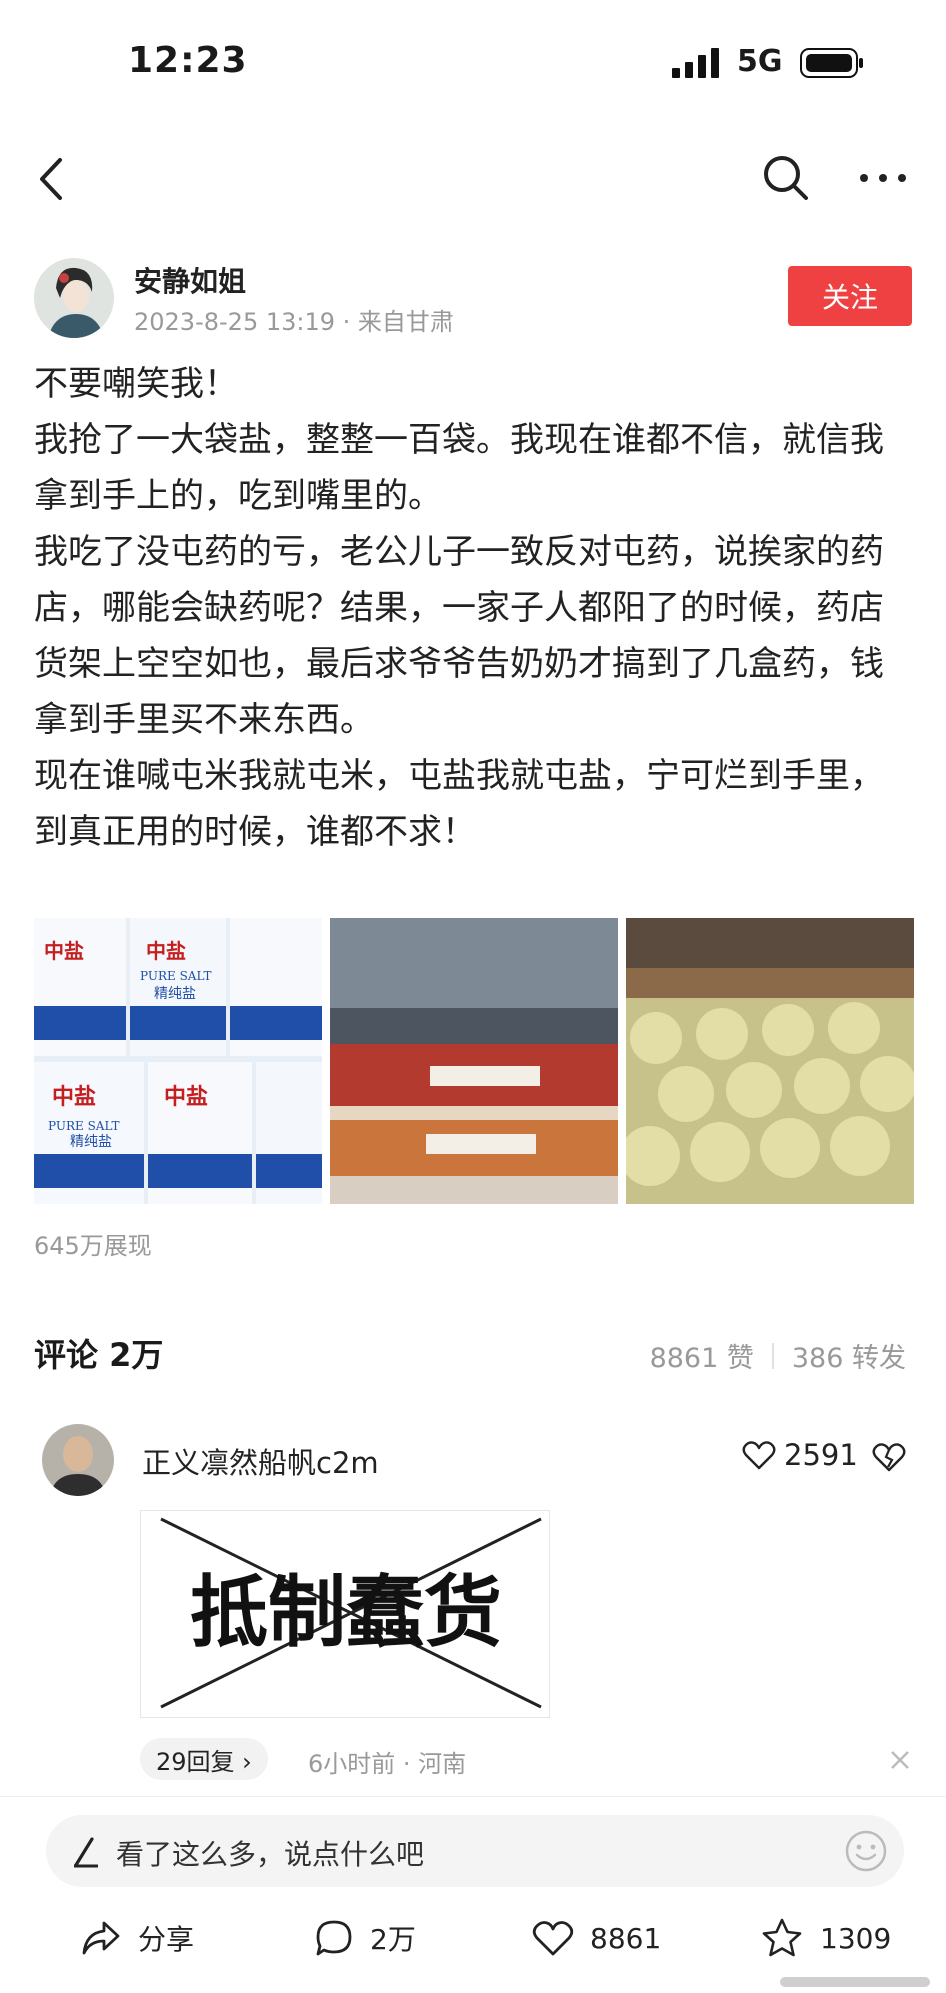 The height and width of the screenshot is (1993, 946). Describe the element at coordinates (365, 1938) in the screenshot. I see `comment-button: 2万` at that location.